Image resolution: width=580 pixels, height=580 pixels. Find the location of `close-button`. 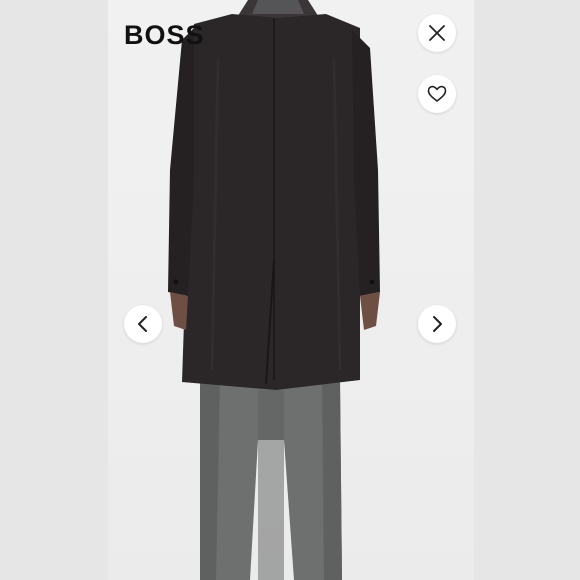

close-button is located at coordinates (437, 33).